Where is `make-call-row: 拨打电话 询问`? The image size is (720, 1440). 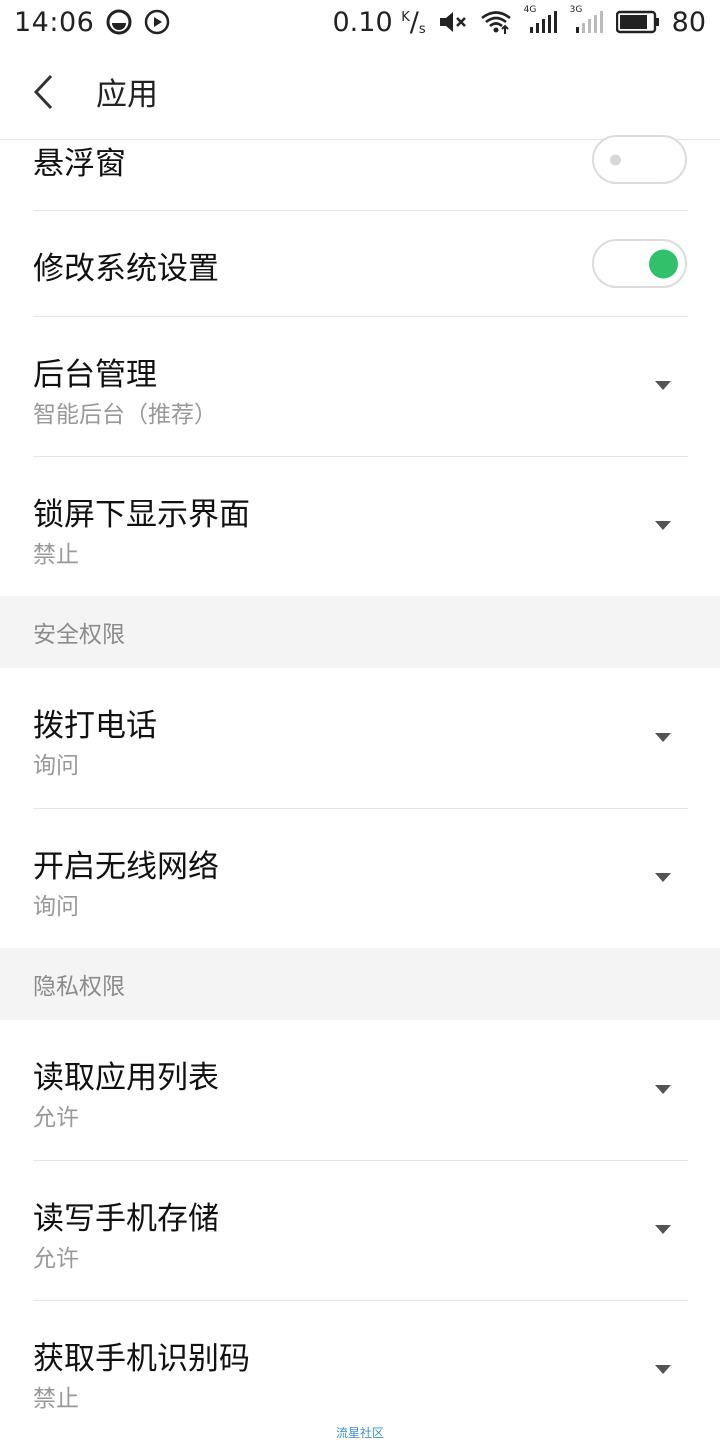 make-call-row: 拨打电话 询问 is located at coordinates (360, 738).